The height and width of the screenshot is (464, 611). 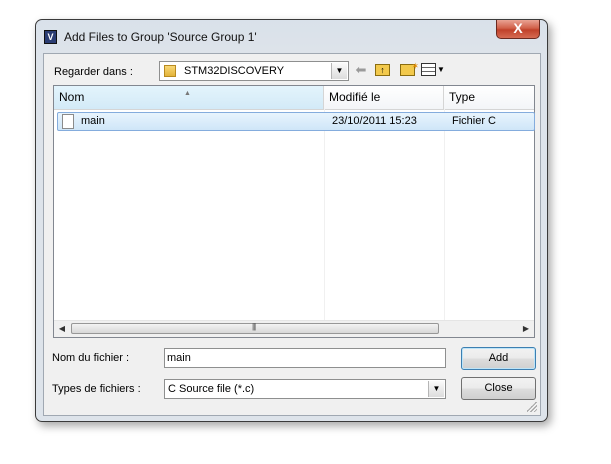 I want to click on close-icon: X, so click(x=518, y=28).